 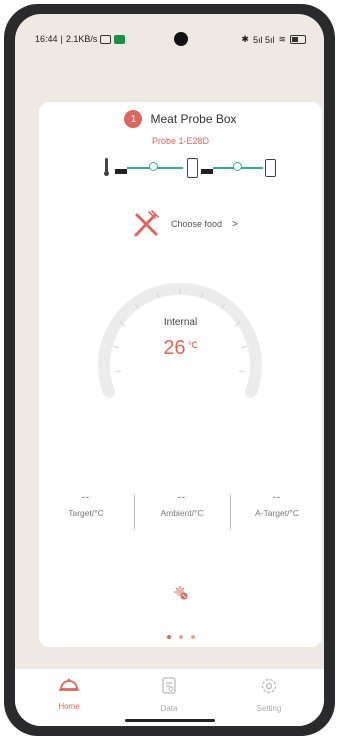 I want to click on bottom-tab-bar: Home Data Setting, so click(x=169, y=697).